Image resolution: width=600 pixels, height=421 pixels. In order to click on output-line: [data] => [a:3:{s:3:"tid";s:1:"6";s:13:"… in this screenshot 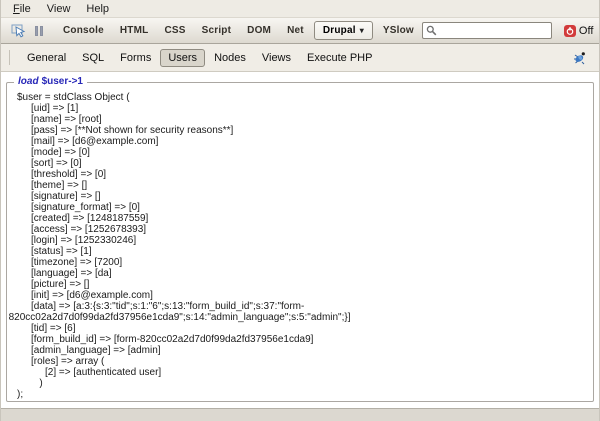, I will do `click(168, 306)`.